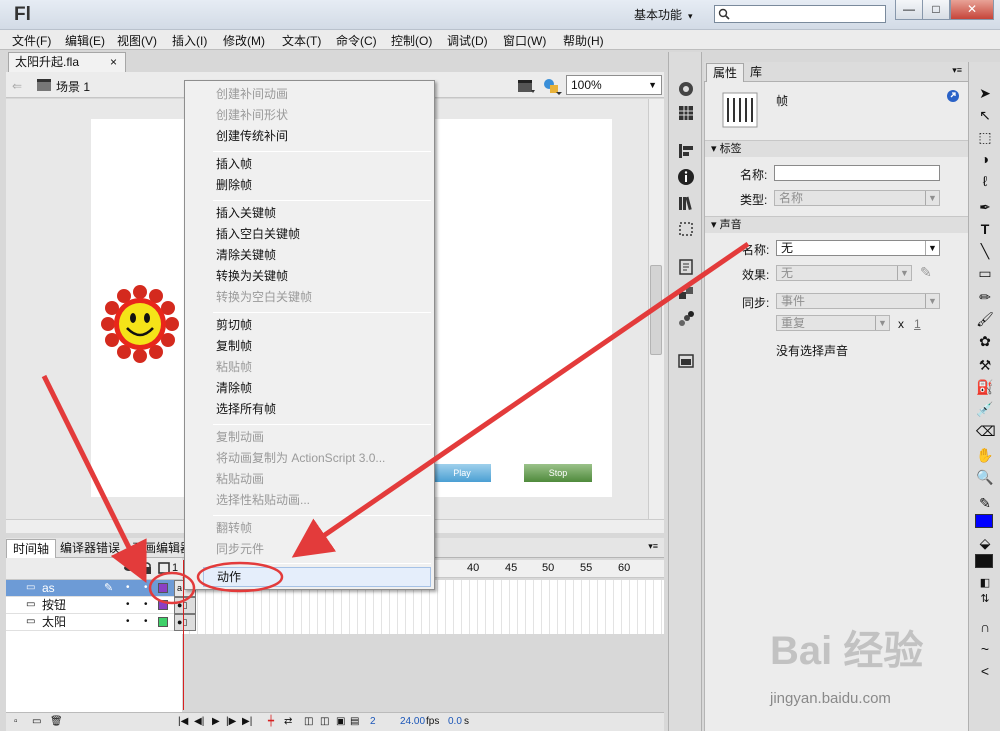 This screenshot has height=731, width=1000. I want to click on annotation-circle-keyframe, so click(172, 588).